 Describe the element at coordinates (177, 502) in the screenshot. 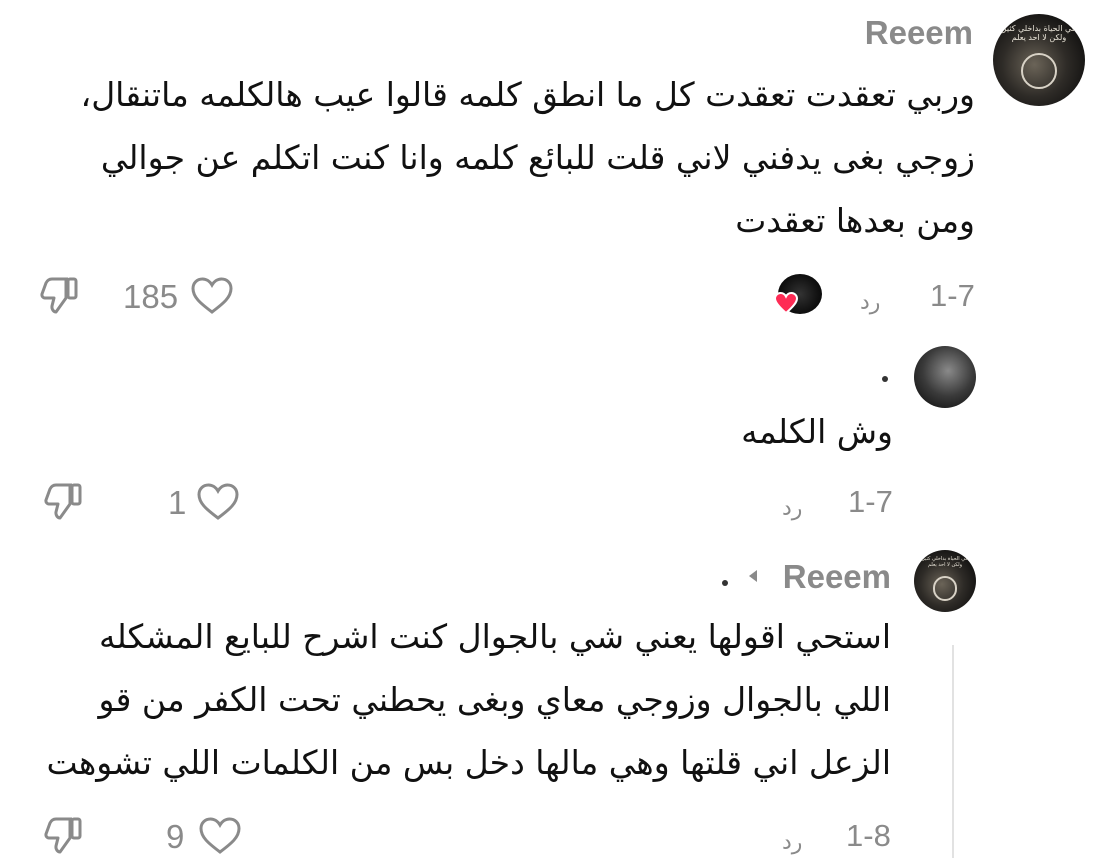

I see `like-count: 1` at that location.